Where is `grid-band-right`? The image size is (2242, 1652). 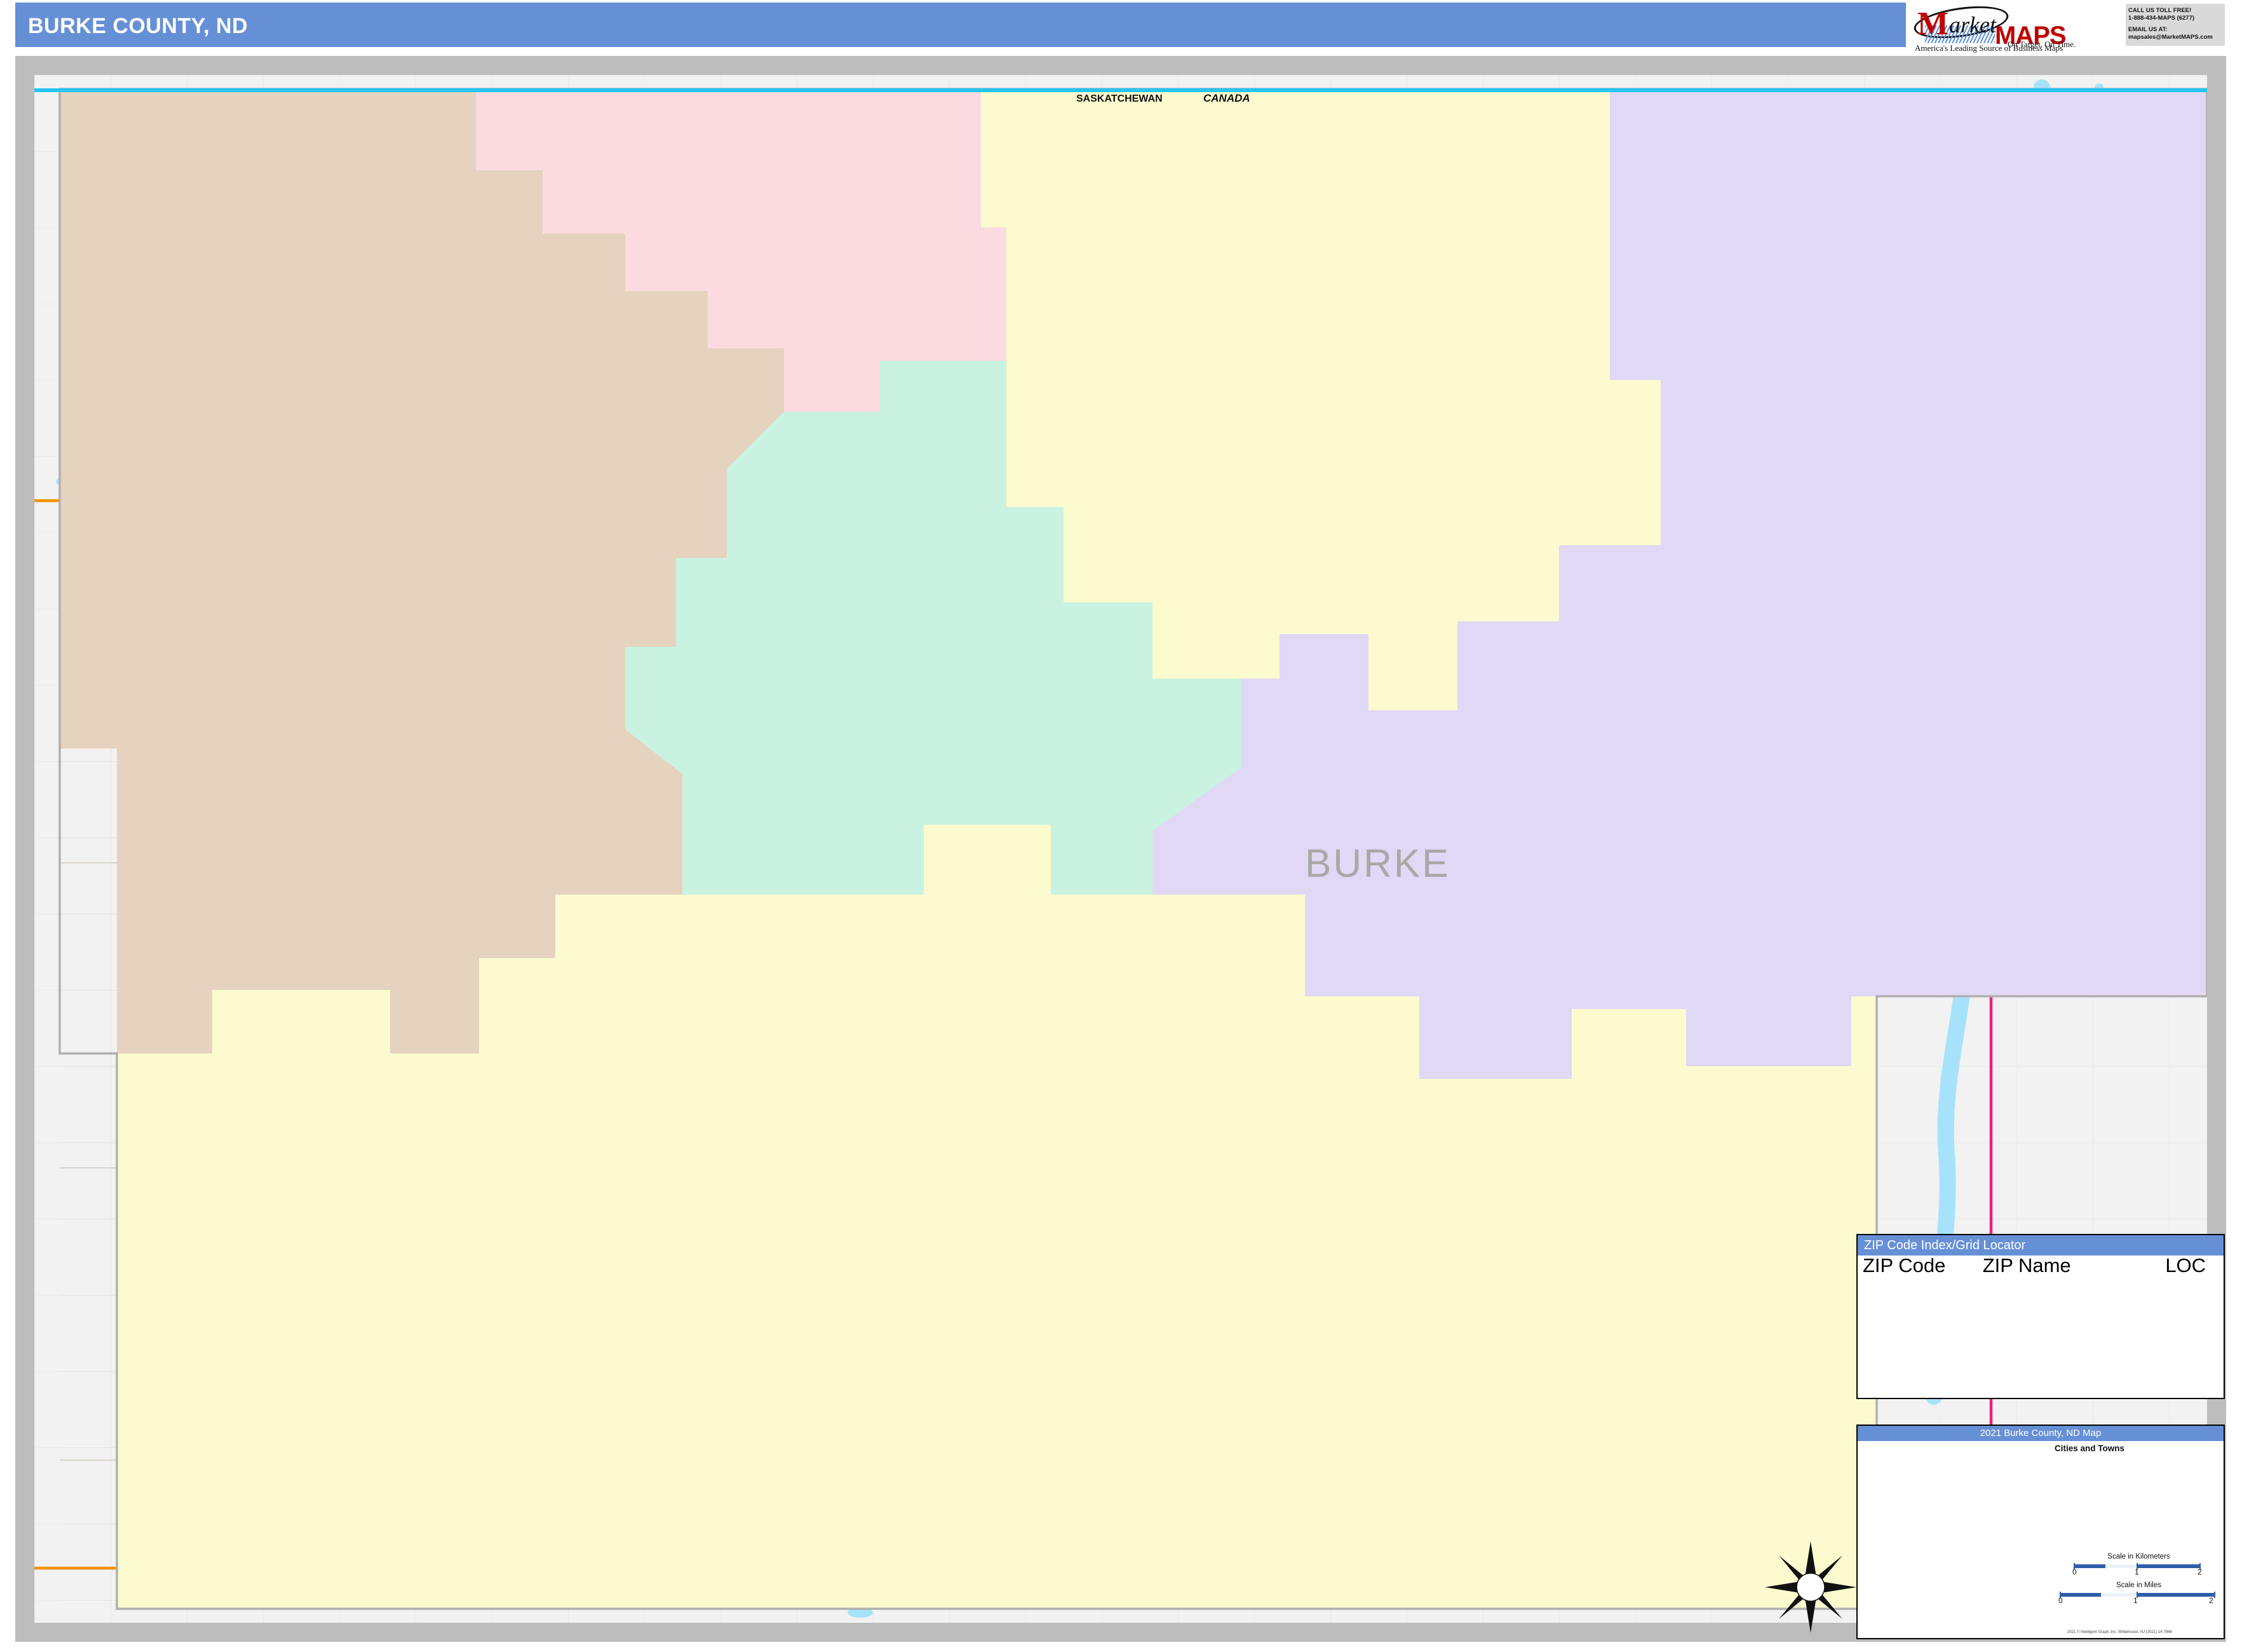 grid-band-right is located at coordinates (2216, 849).